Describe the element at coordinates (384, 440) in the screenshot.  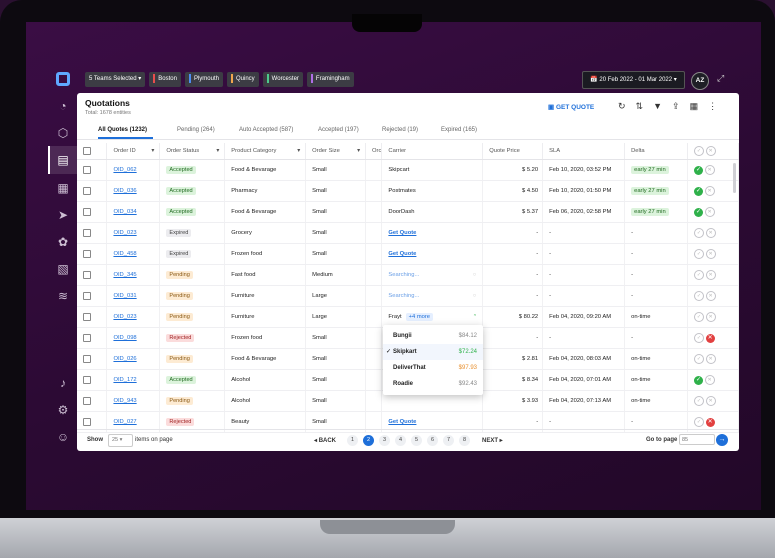
I see `page-button: 3` at that location.